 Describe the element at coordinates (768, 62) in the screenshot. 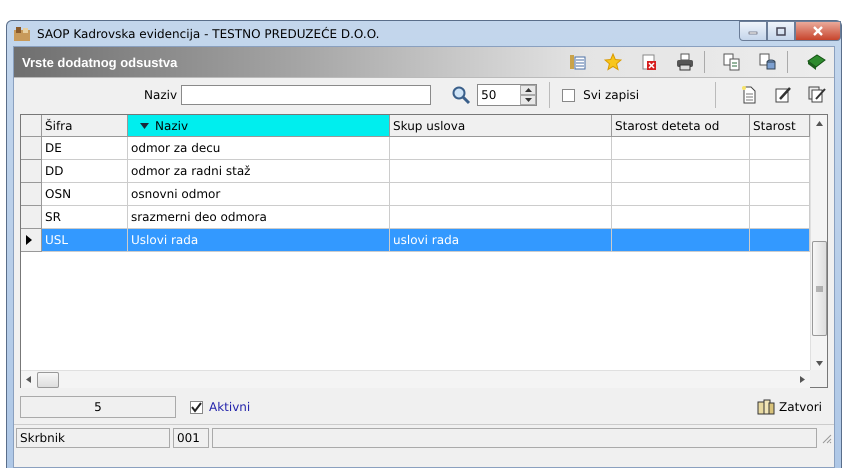

I see `database-document-icon` at that location.